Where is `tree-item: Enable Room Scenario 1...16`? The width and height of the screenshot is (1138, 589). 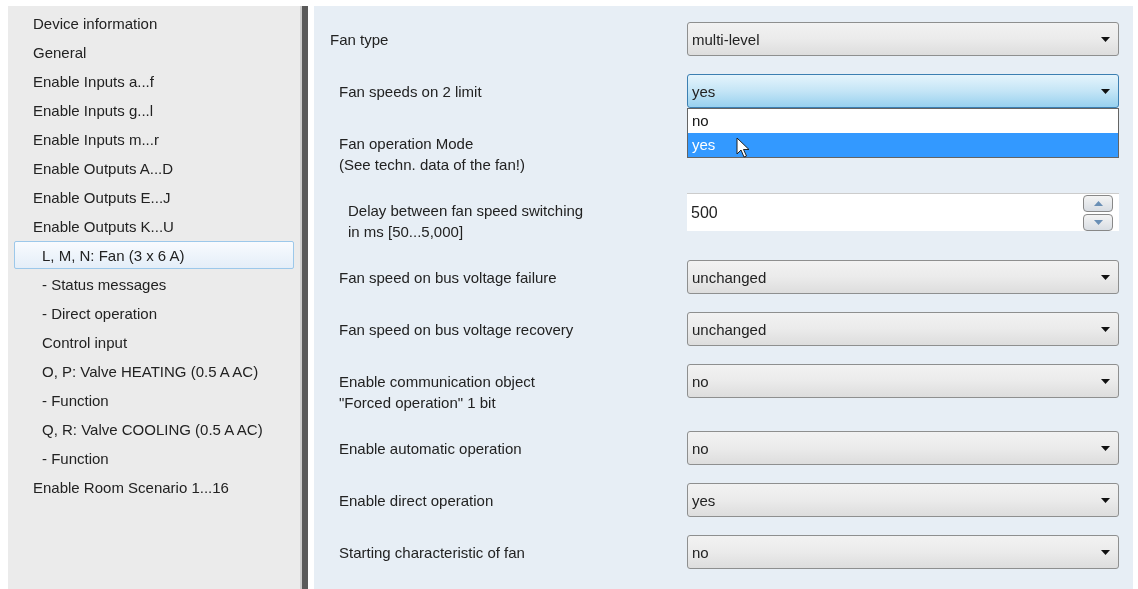 tree-item: Enable Room Scenario 1...16 is located at coordinates (154, 487).